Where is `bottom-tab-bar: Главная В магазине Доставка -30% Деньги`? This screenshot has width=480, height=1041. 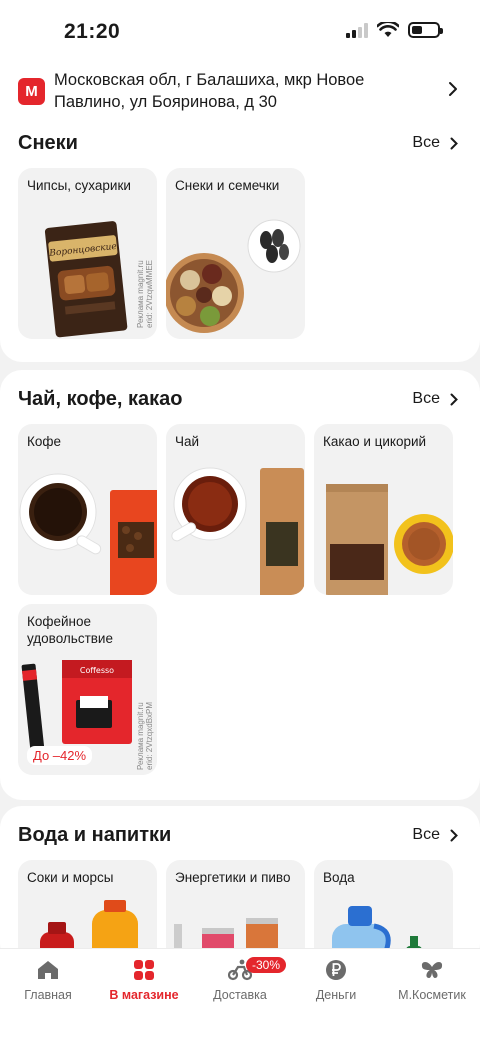 bottom-tab-bar: Главная В магазине Доставка -30% Деньги is located at coordinates (240, 994).